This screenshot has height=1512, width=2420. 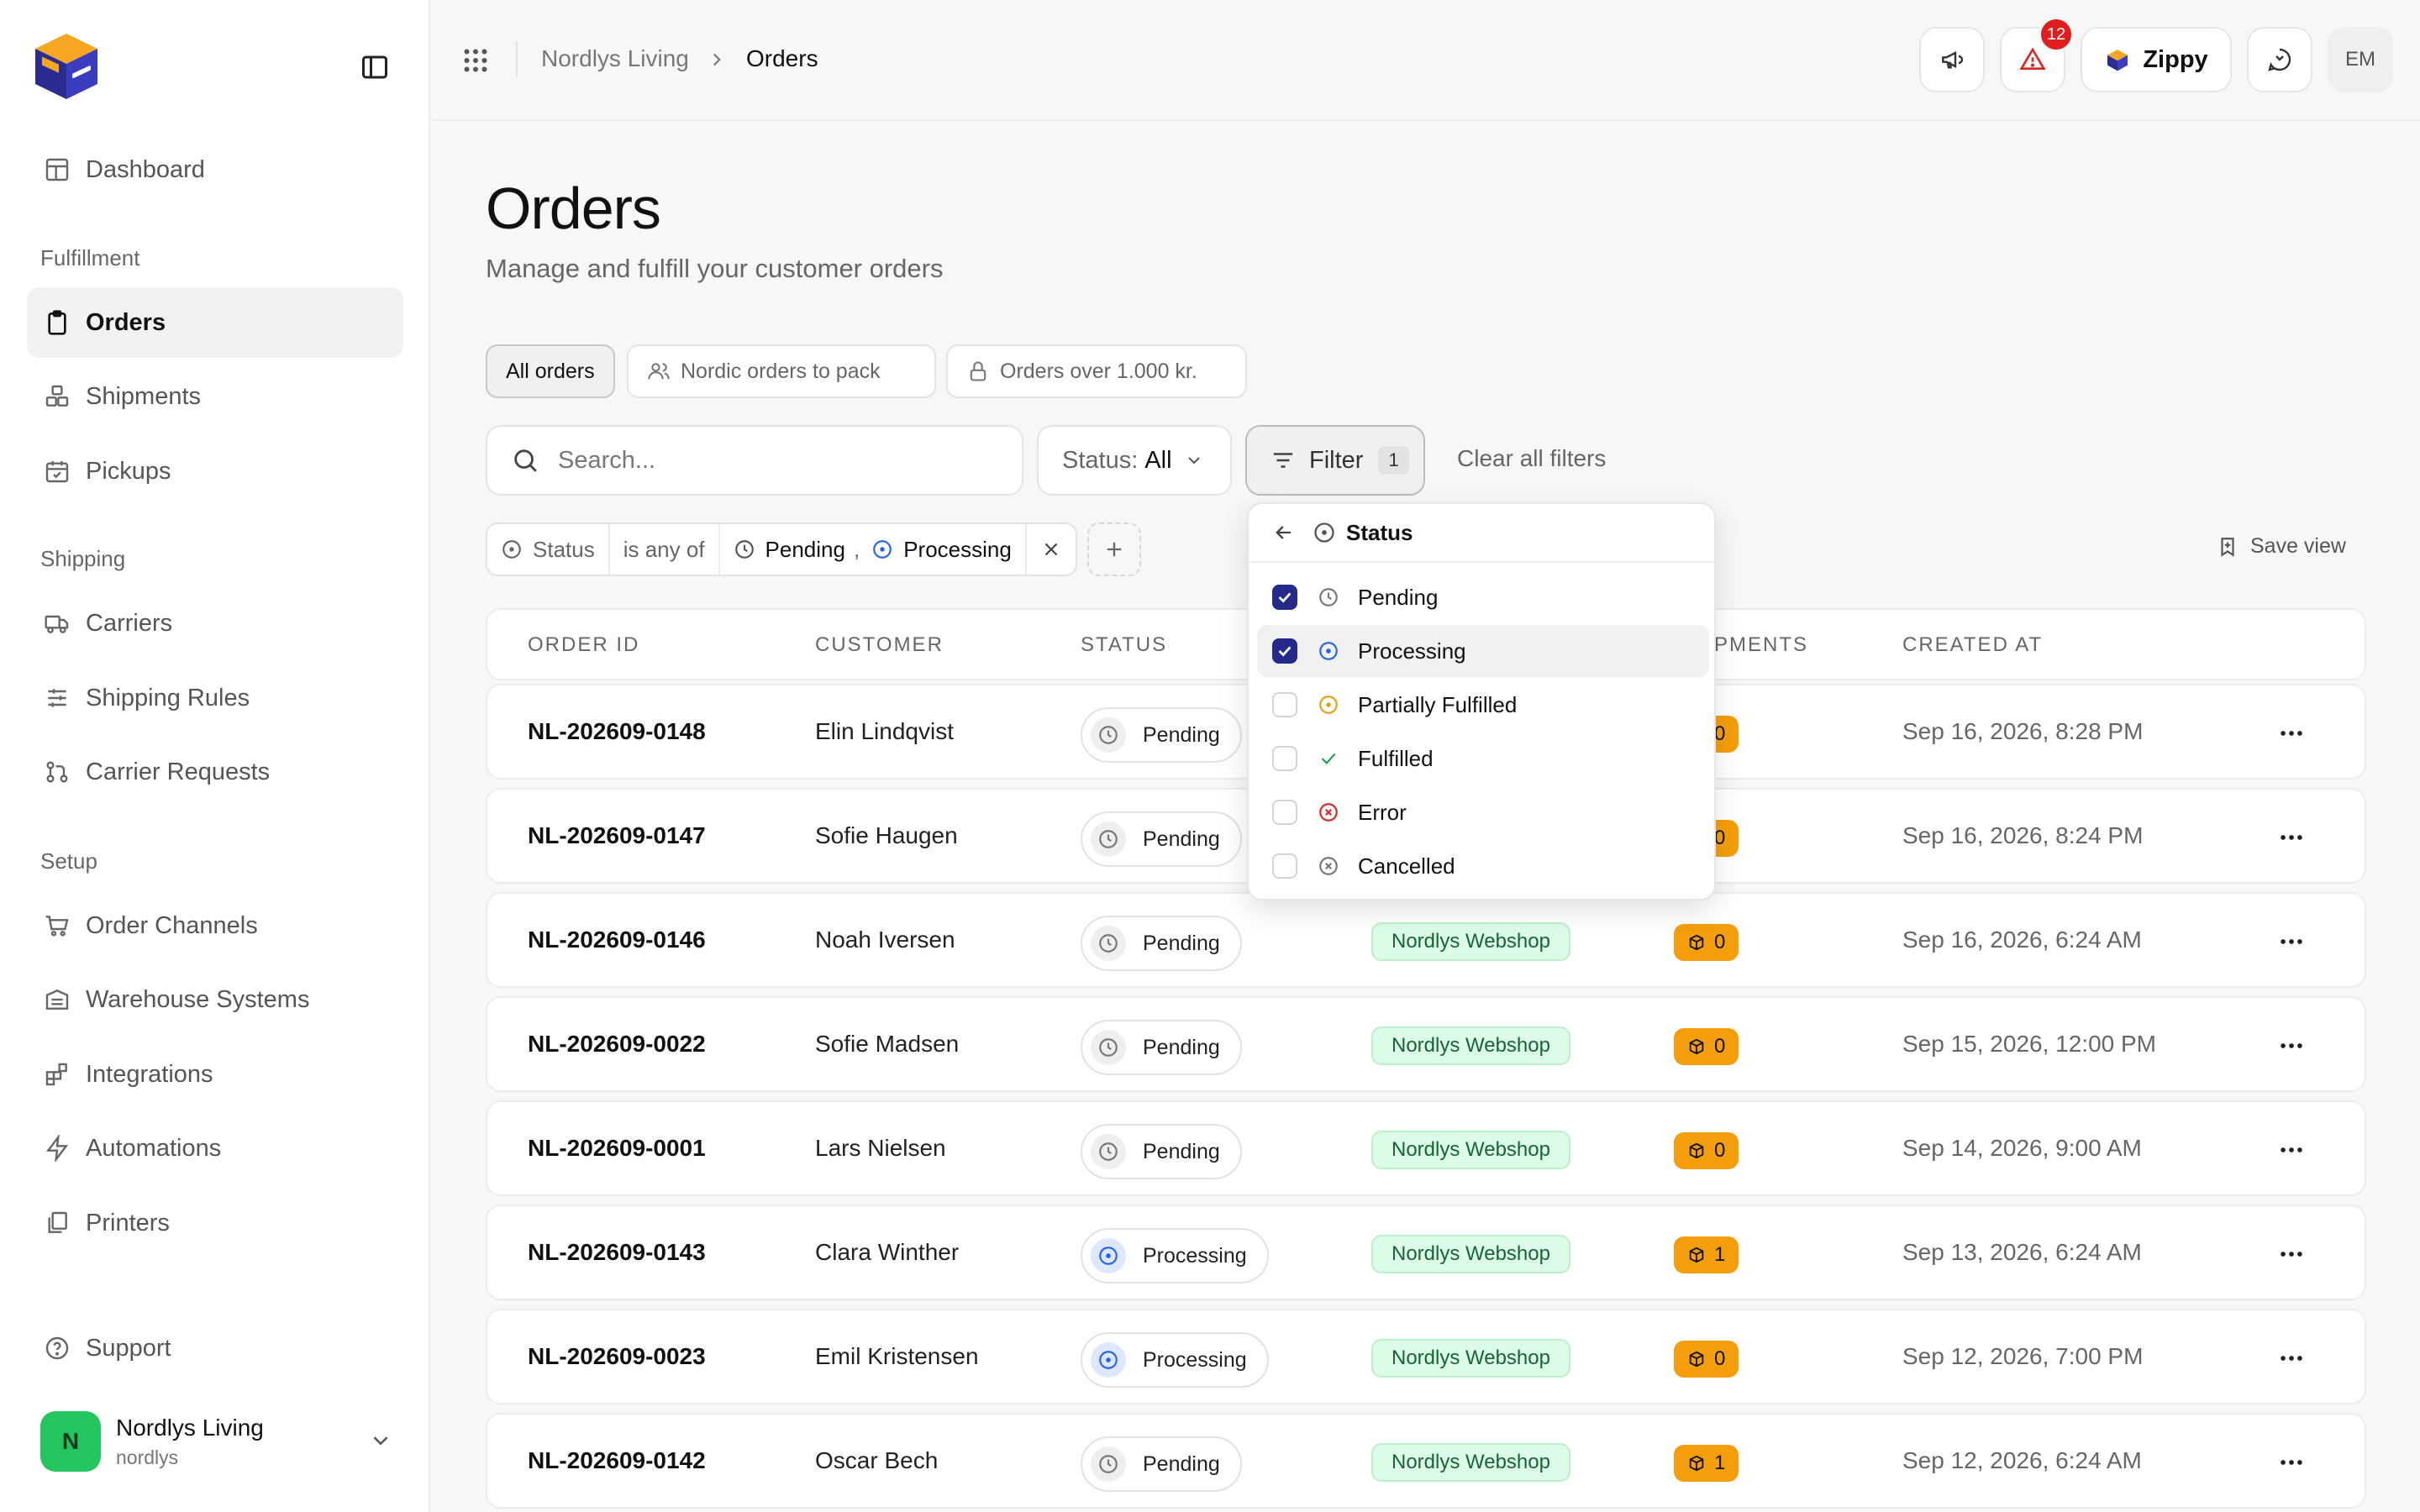 What do you see at coordinates (215, 169) in the screenshot?
I see `sidebar-item-dashboard: Dashboard` at bounding box center [215, 169].